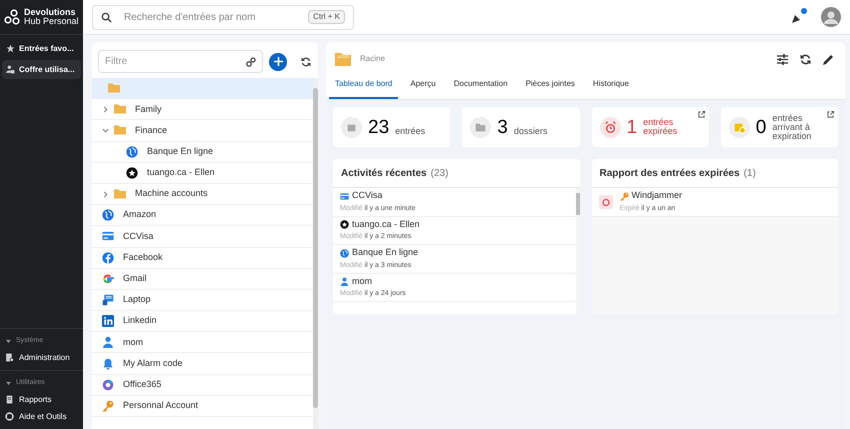 This screenshot has height=429, width=850. What do you see at coordinates (12, 17) in the screenshot?
I see `logo-icon` at bounding box center [12, 17].